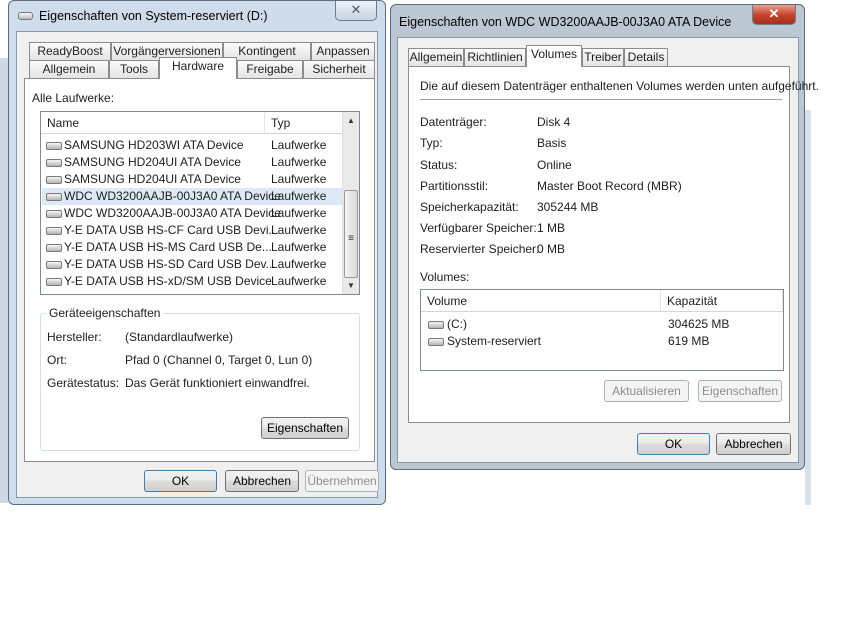  I want to click on volumes-label: Volumes:, so click(445, 277).